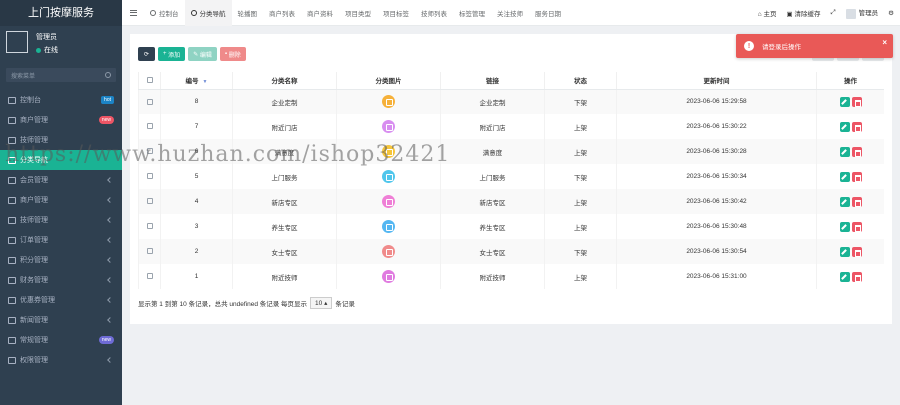 The image size is (900, 405). Describe the element at coordinates (511, 226) in the screenshot. I see `table-row: 3 养生专区 养生专区 上架 2023-06-06 15:30:48` at that location.